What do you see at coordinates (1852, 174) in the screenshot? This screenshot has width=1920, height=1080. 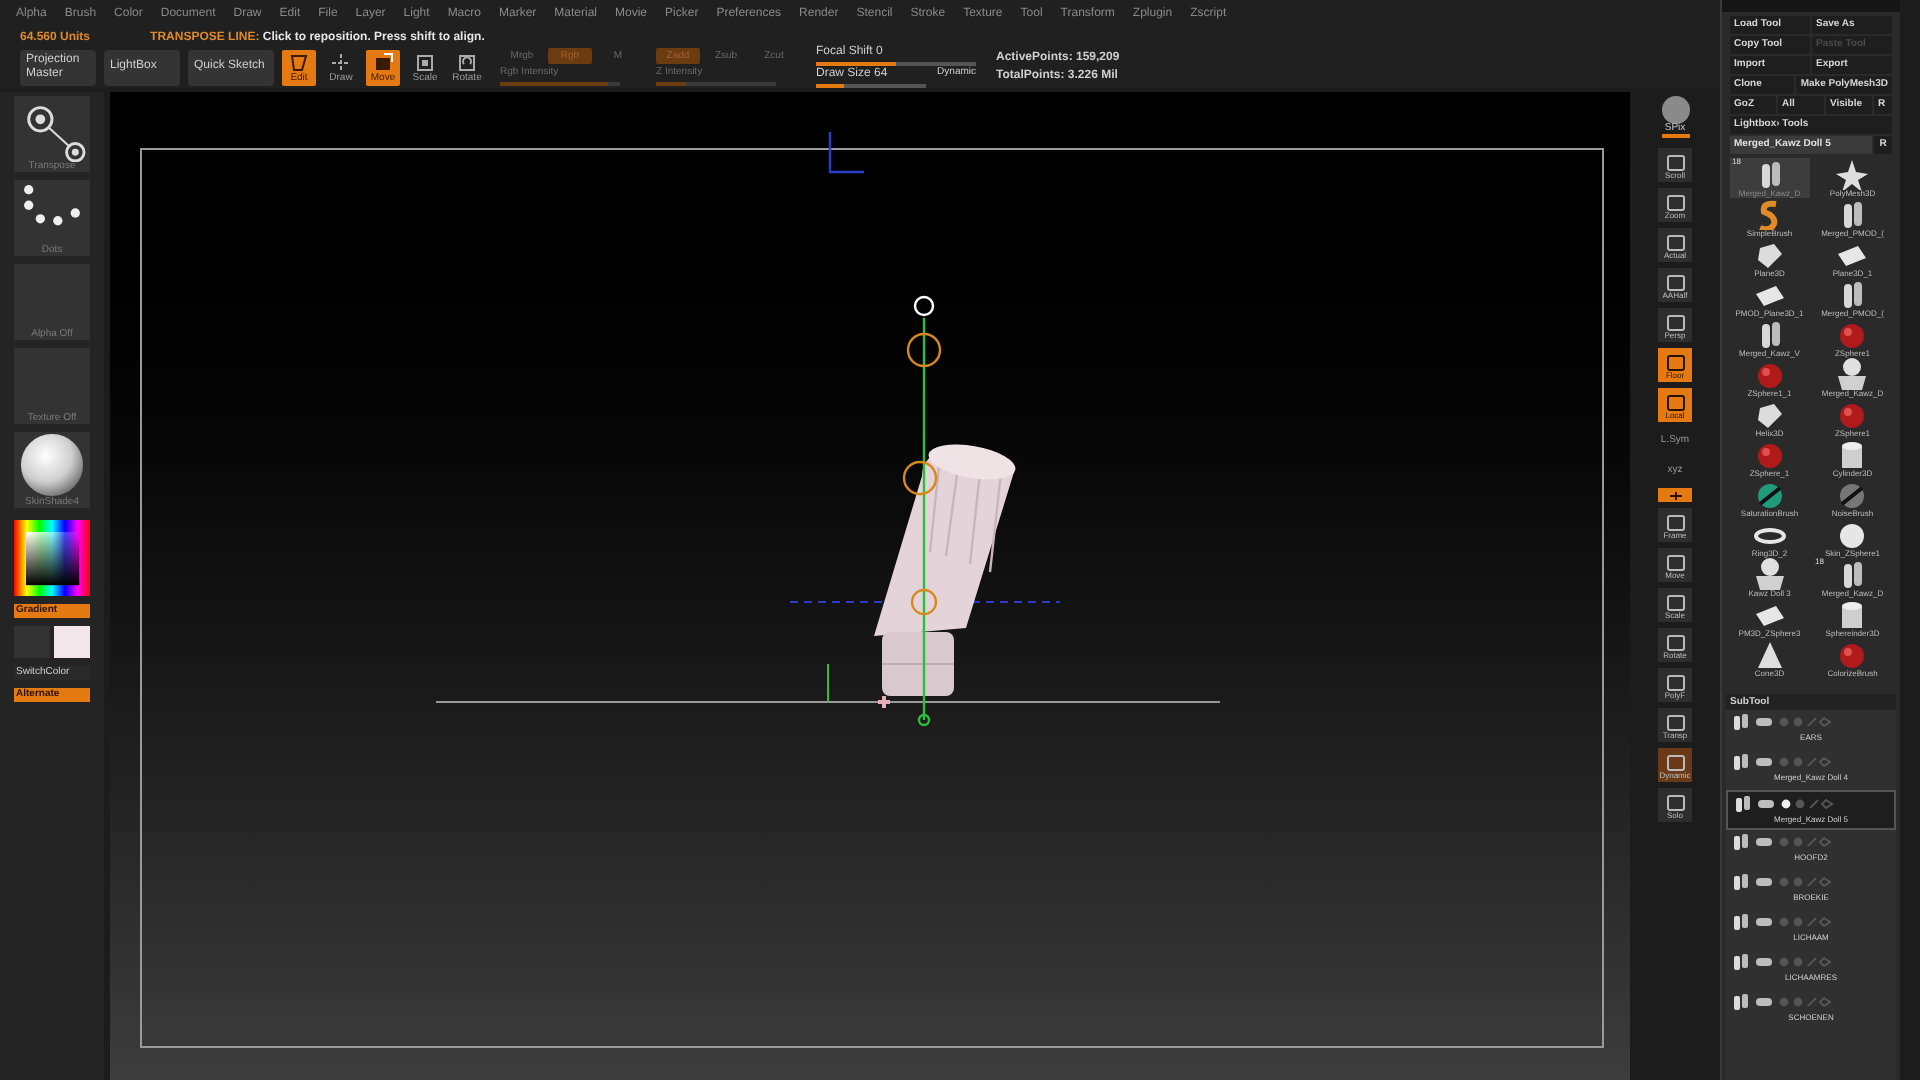 I see `star-icon` at bounding box center [1852, 174].